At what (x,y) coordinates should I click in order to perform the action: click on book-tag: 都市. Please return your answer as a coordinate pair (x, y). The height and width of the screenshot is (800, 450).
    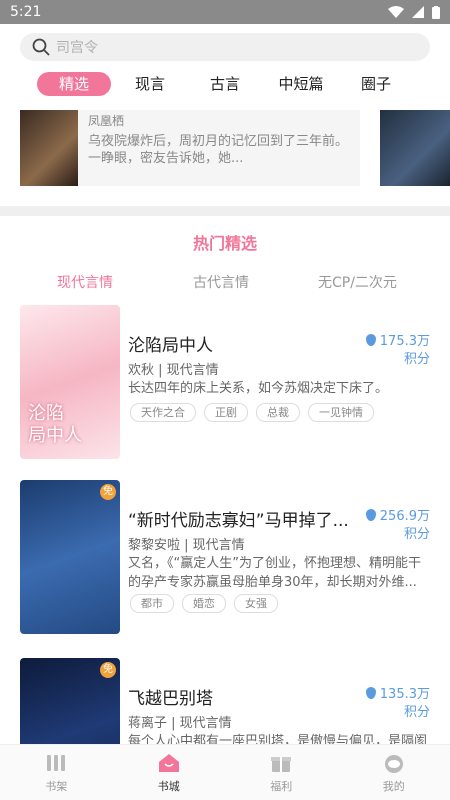
    Looking at the image, I should click on (152, 603).